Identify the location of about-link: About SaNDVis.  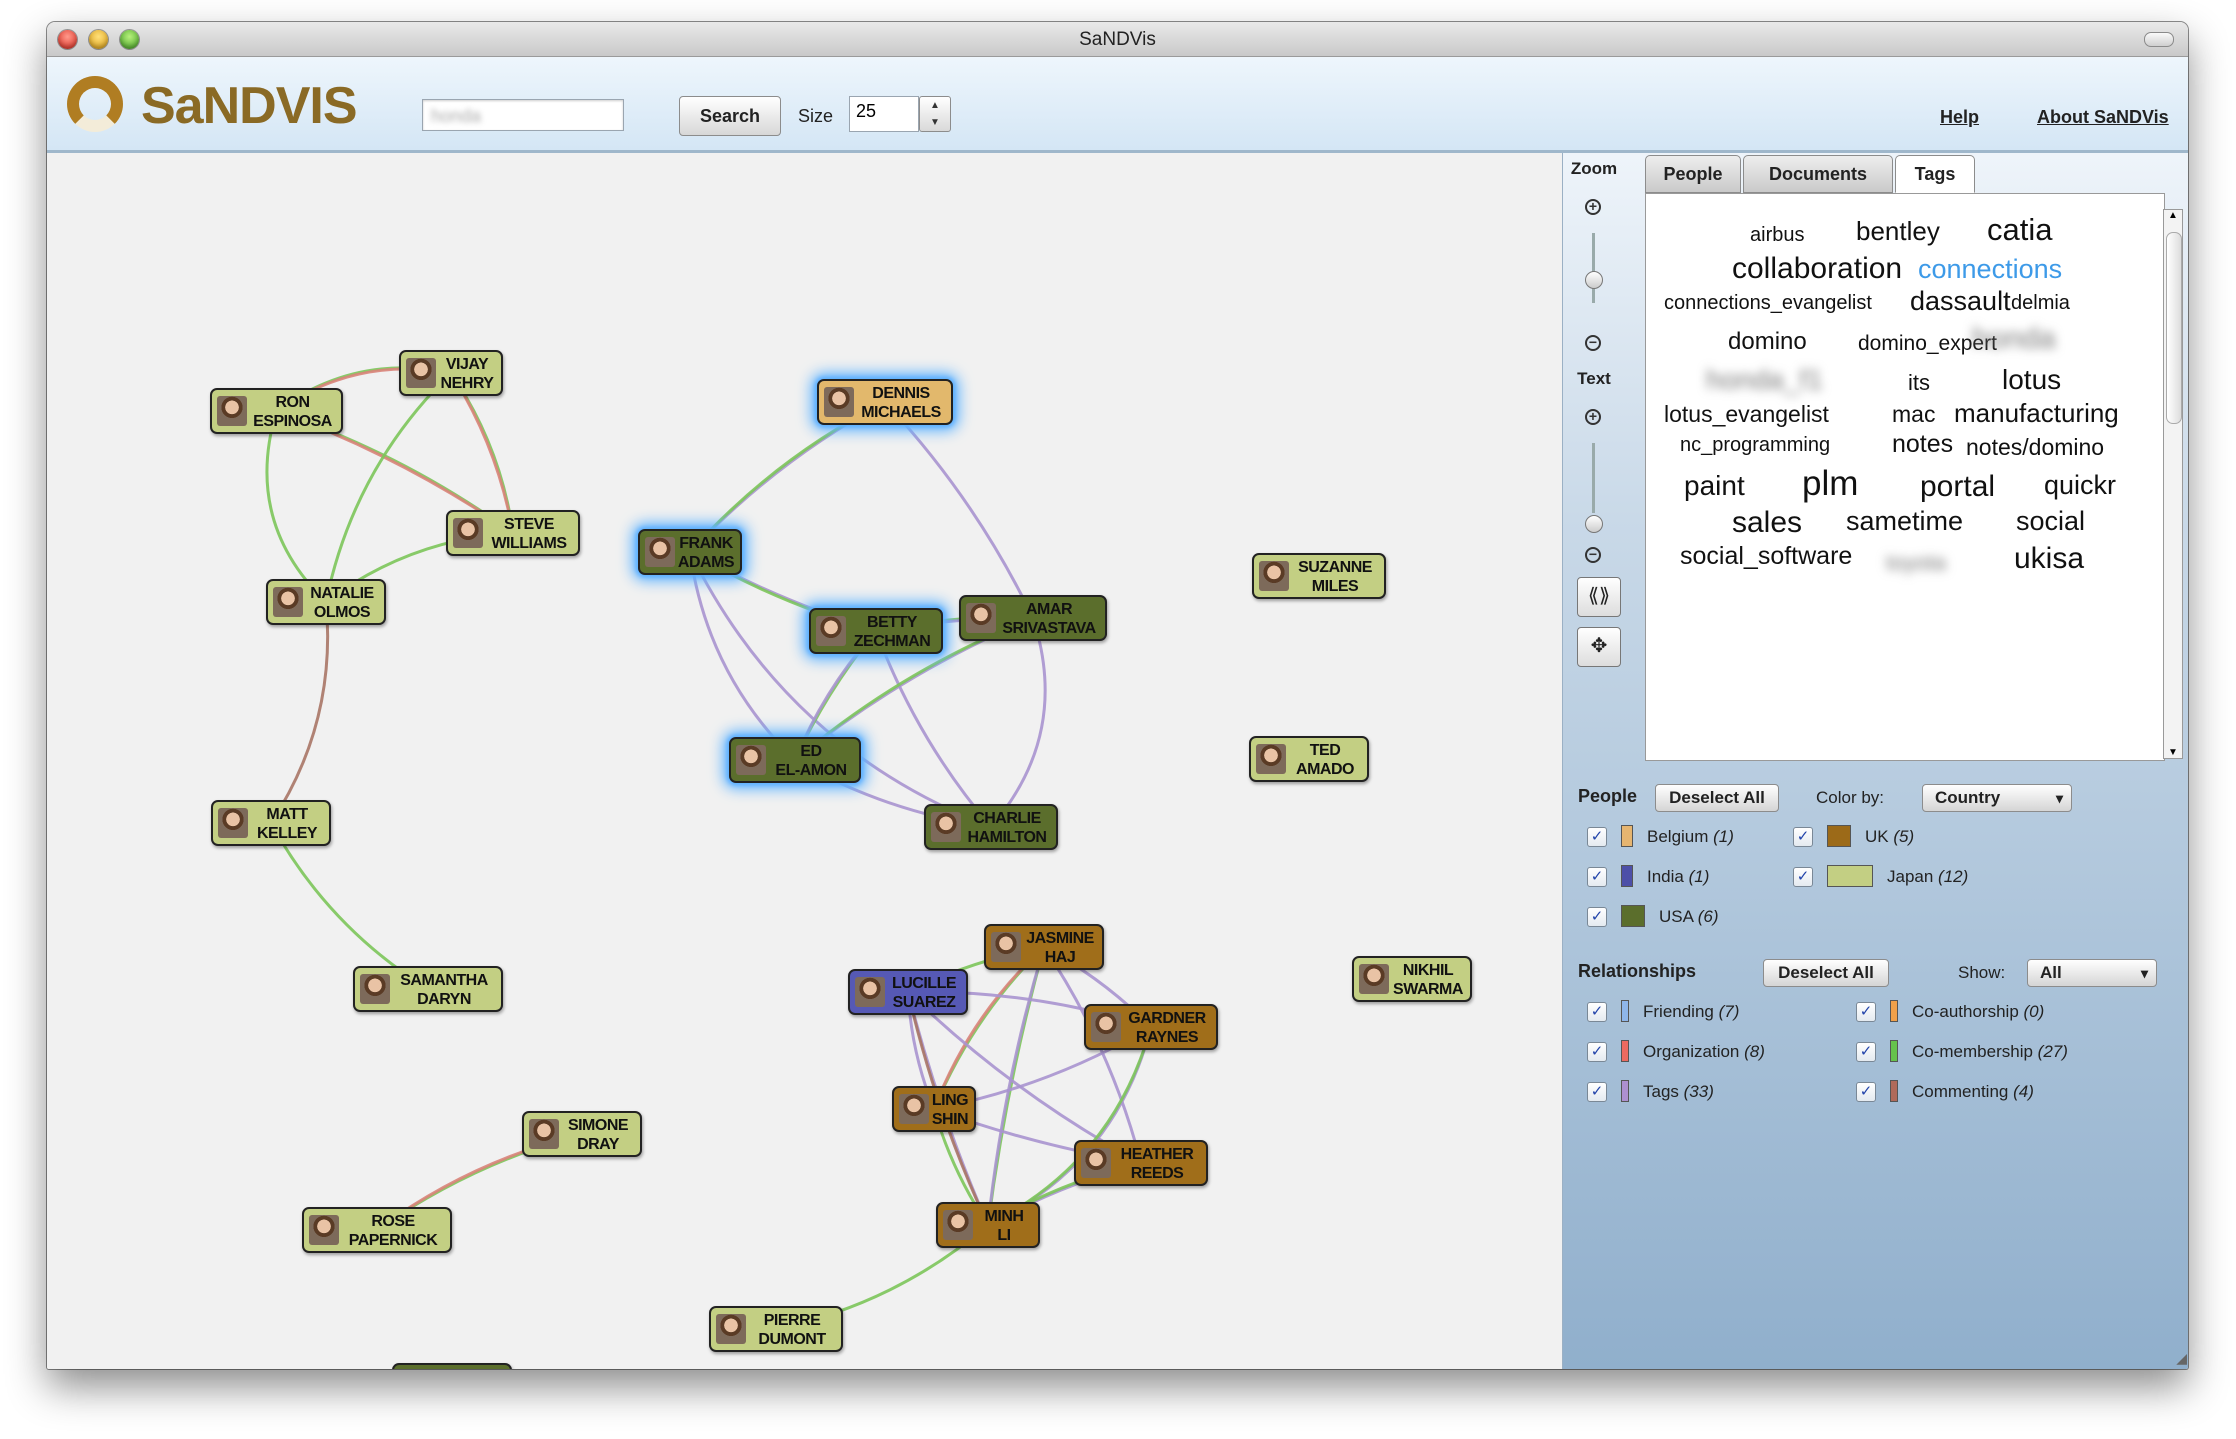
(2103, 117).